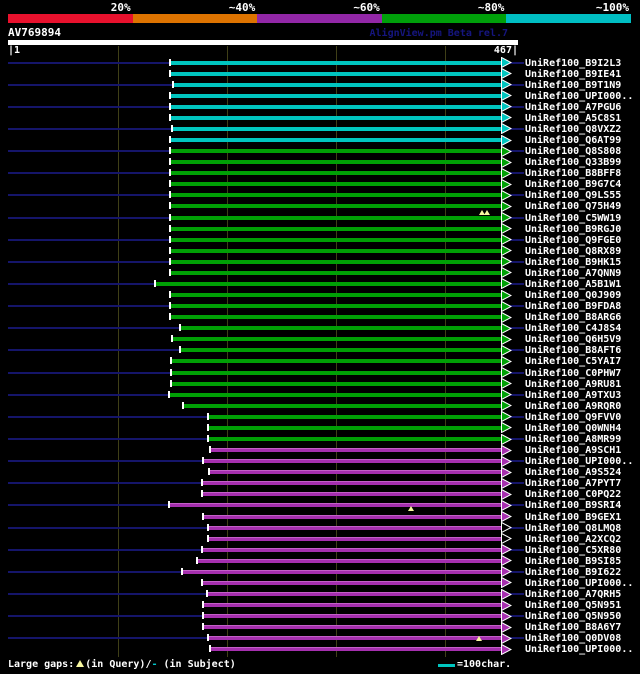  Describe the element at coordinates (573, 262) in the screenshot. I see `hit-label: UniRef100_B9HK15` at that location.